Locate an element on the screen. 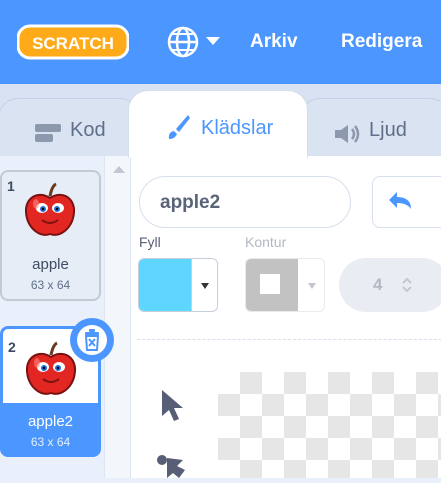 The width and height of the screenshot is (441, 483). fill-dropdown-caret-icon is located at coordinates (205, 286).